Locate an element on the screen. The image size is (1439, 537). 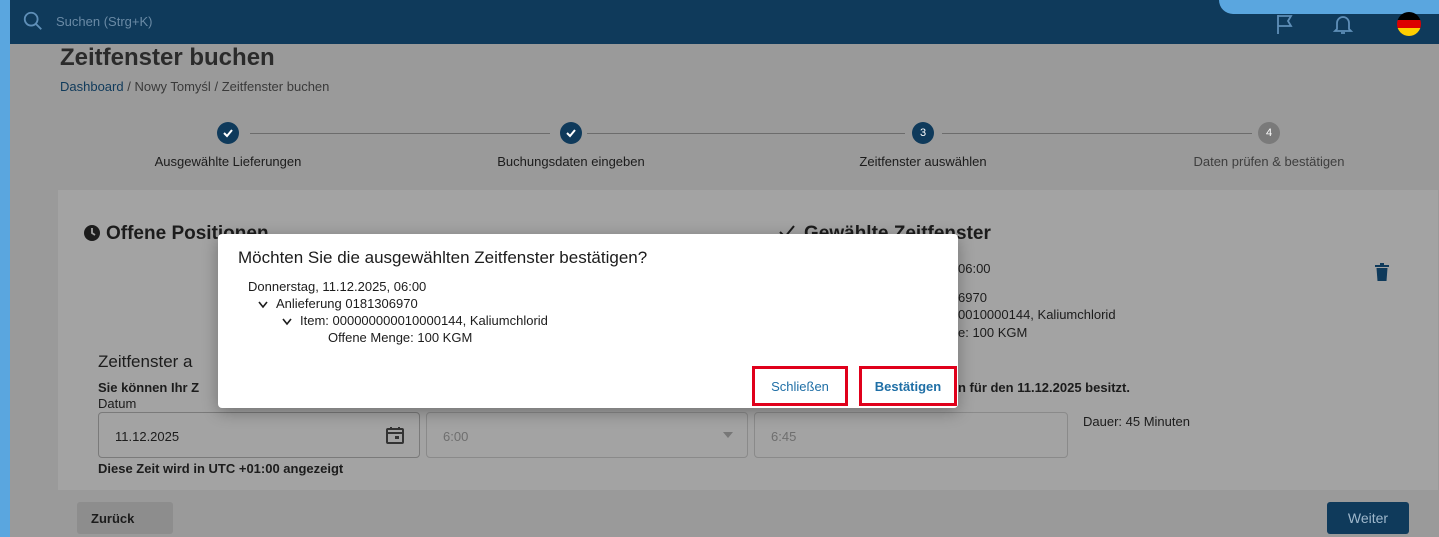
dialog-item: Item: 000000000010000144, Kaliumchlorid is located at coordinates (424, 320).